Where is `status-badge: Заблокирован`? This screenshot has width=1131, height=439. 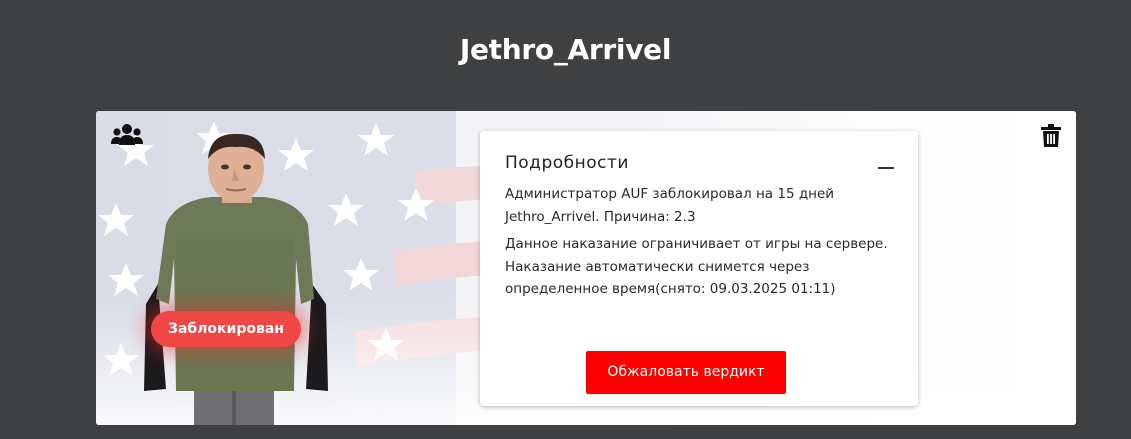
status-badge: Заблокирован is located at coordinates (226, 329).